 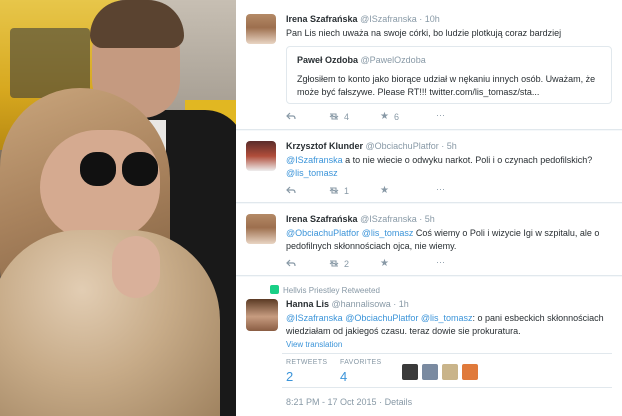 I want to click on retweeted-by-text: Hellvis Priestley Retweeted, so click(x=331, y=290).